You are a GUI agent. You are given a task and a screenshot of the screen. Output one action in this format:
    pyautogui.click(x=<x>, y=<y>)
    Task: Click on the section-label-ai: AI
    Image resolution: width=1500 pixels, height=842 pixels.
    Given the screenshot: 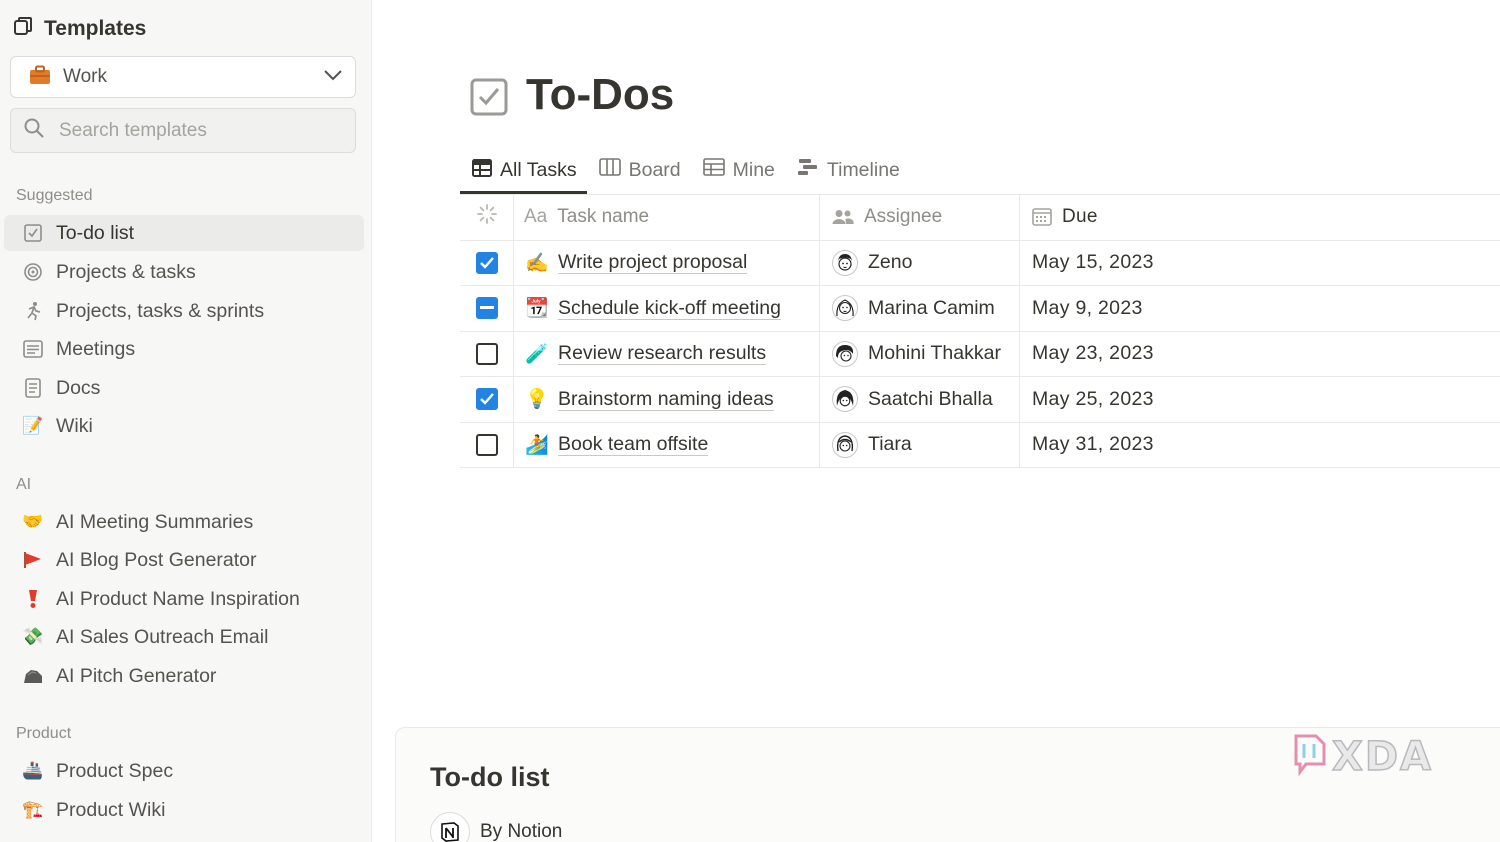 What is the action you would take?
    pyautogui.click(x=24, y=484)
    